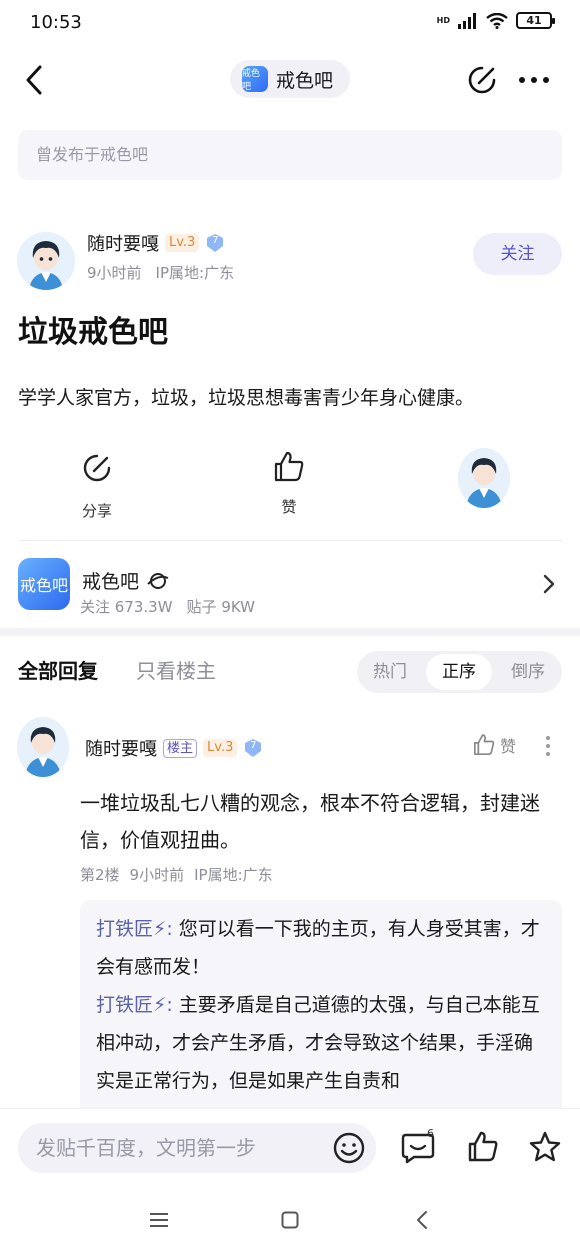  I want to click on like-button: 赞, so click(289, 483).